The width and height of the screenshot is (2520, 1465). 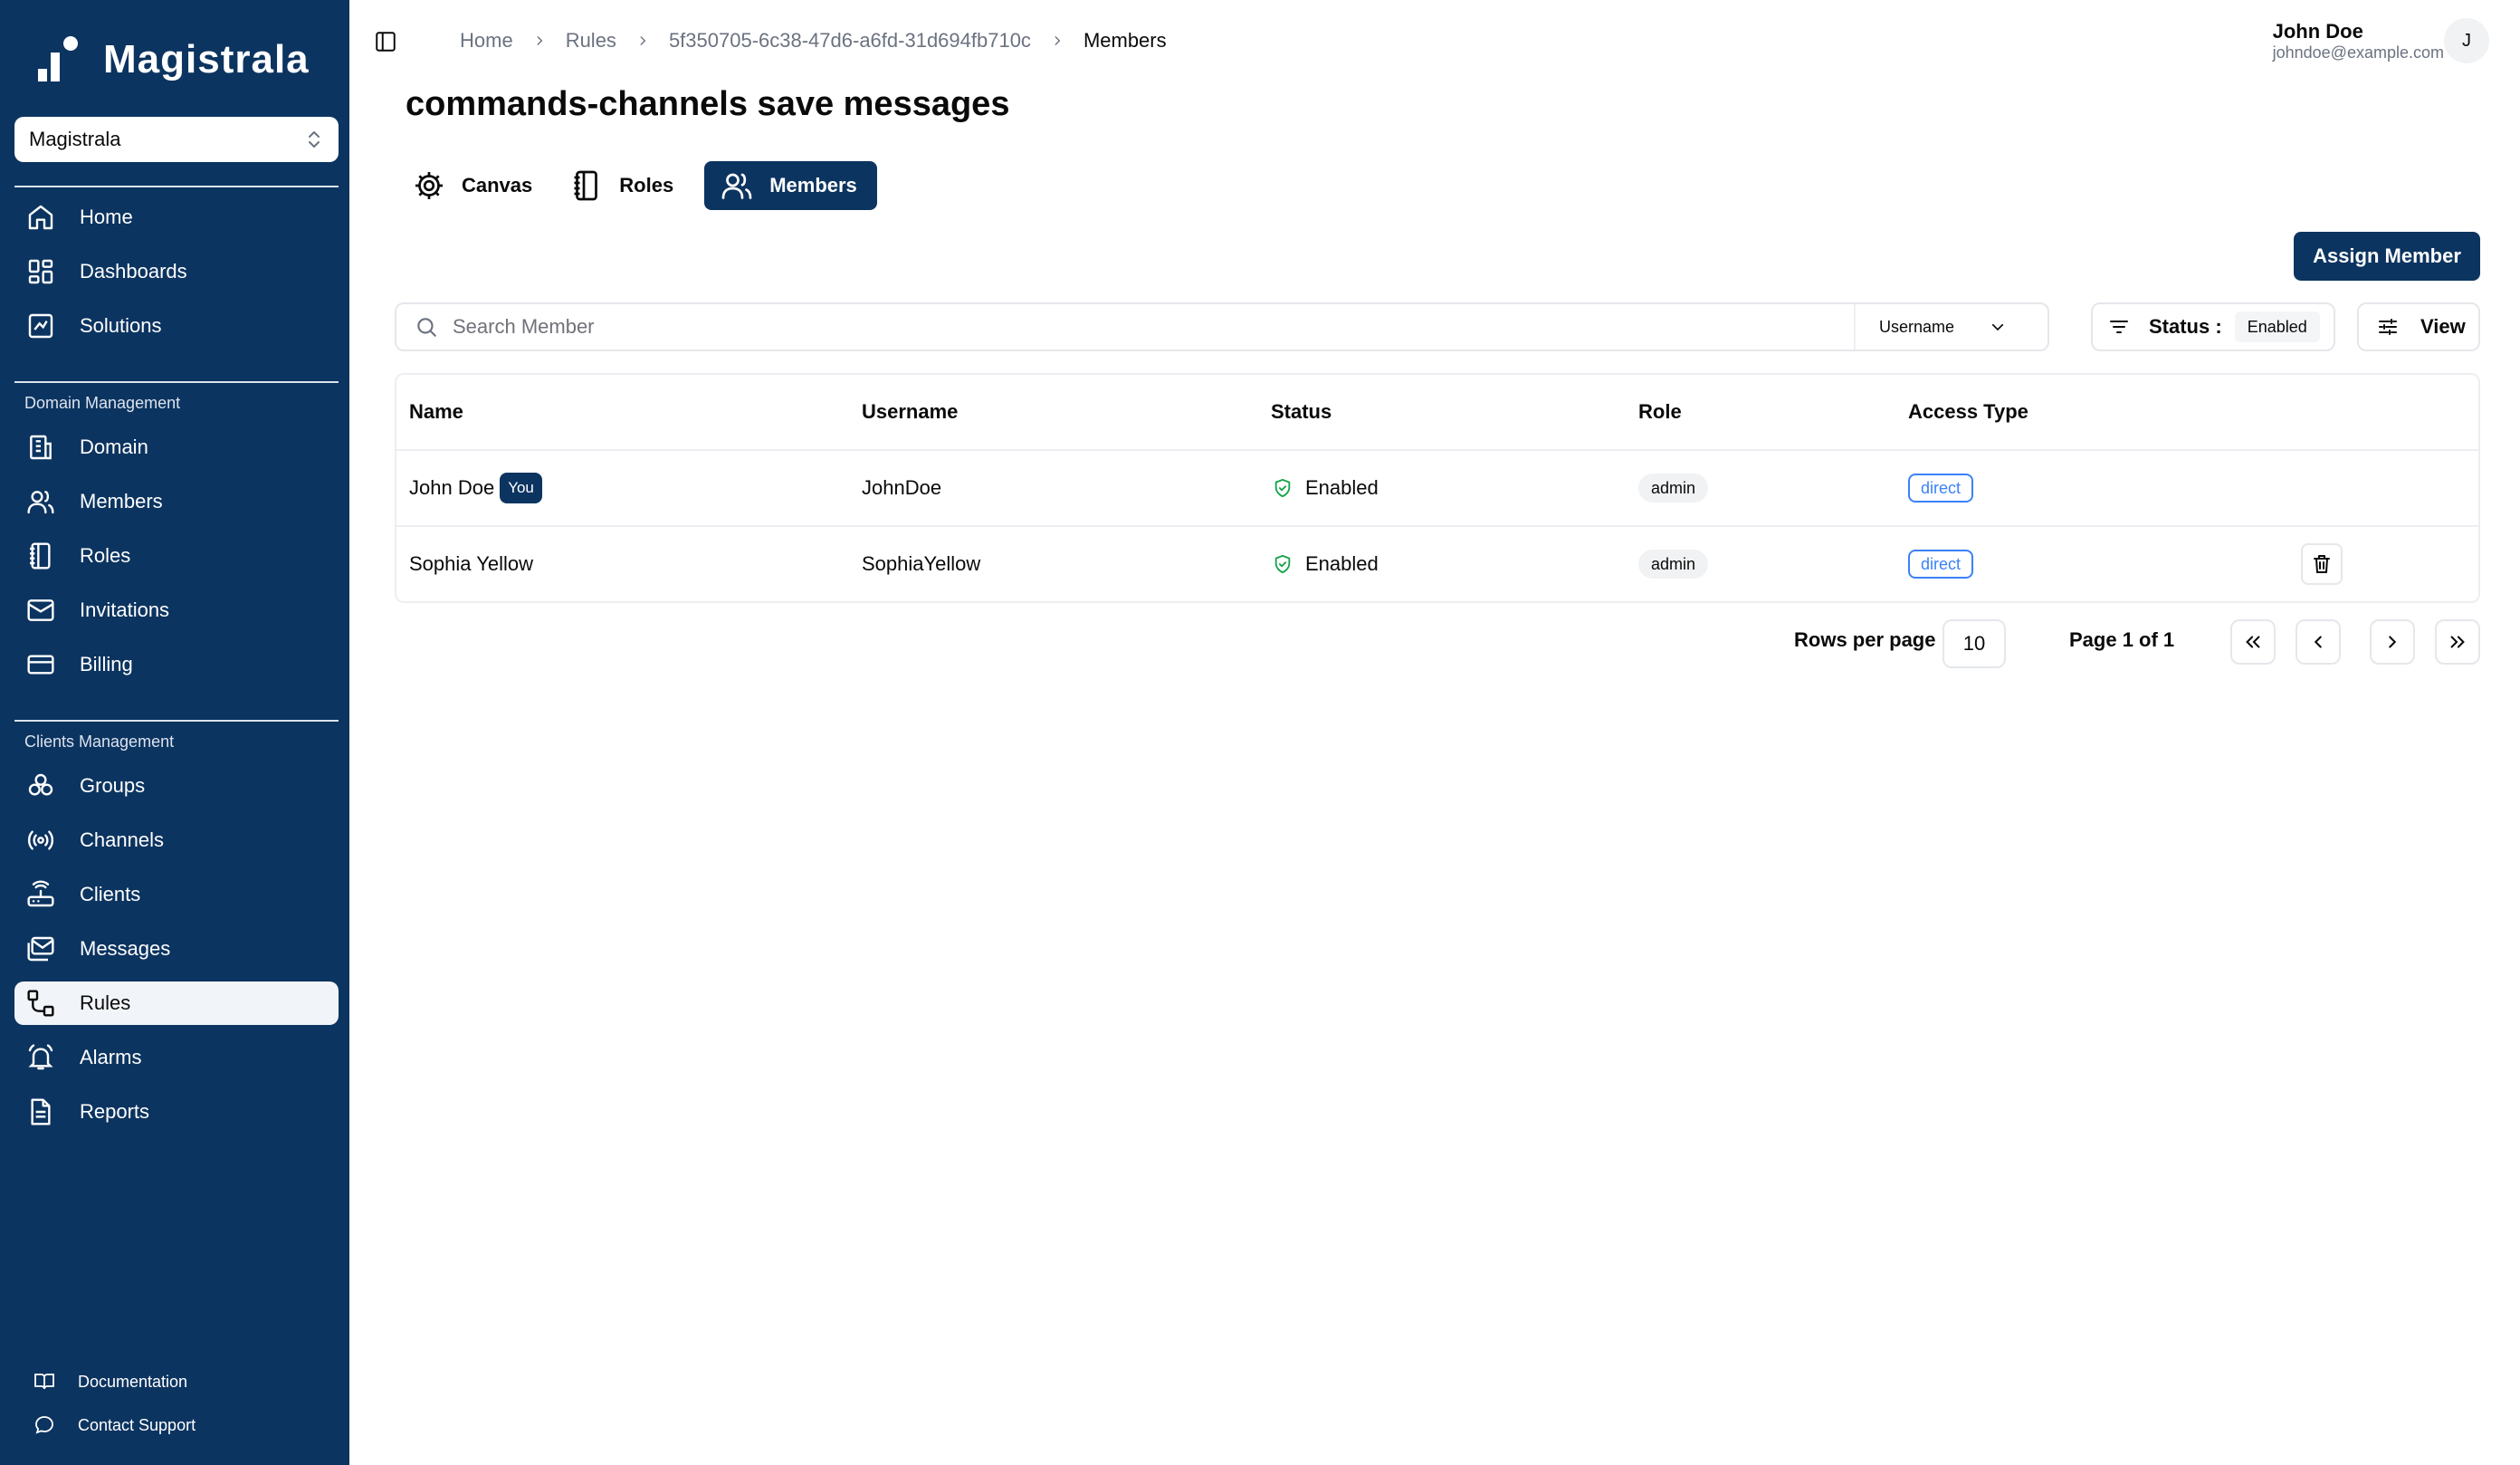 I want to click on search-field-select: Username, so click(x=1951, y=326).